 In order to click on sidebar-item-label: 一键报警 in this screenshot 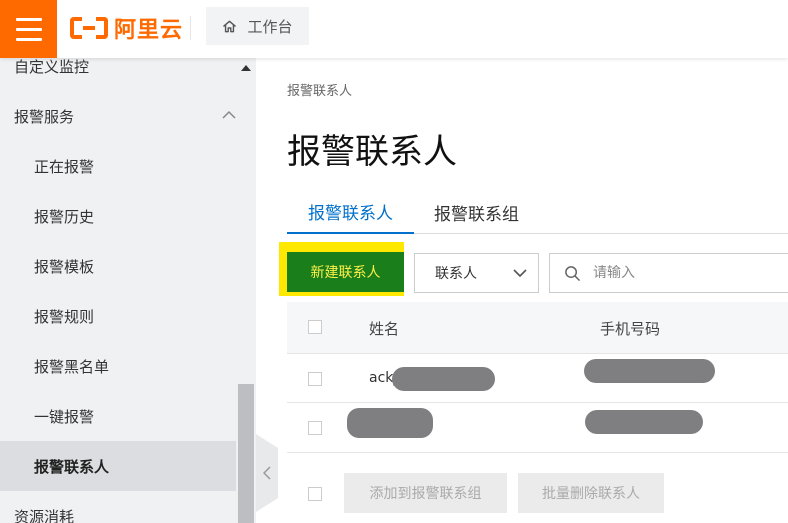, I will do `click(64, 416)`.